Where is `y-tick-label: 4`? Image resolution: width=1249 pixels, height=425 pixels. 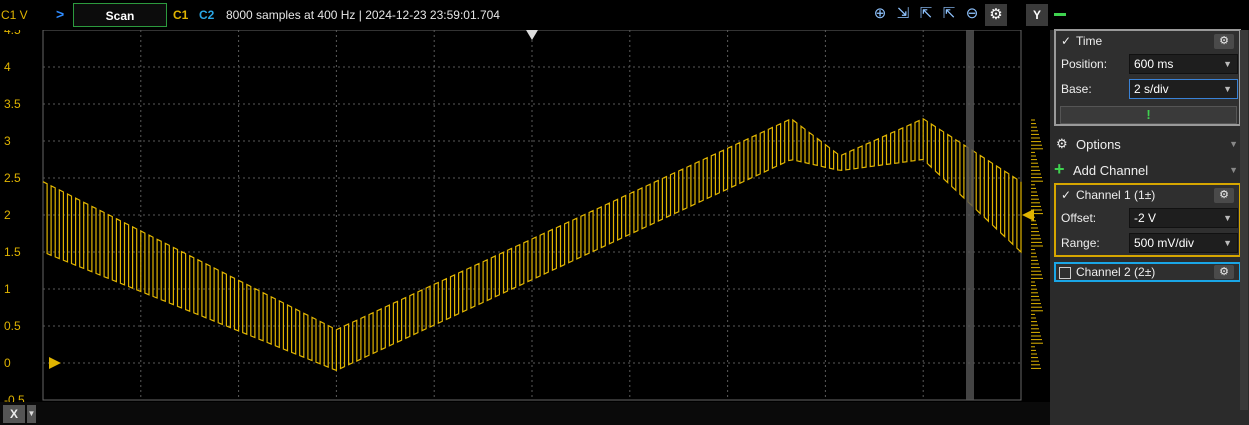 y-tick-label: 4 is located at coordinates (7, 67).